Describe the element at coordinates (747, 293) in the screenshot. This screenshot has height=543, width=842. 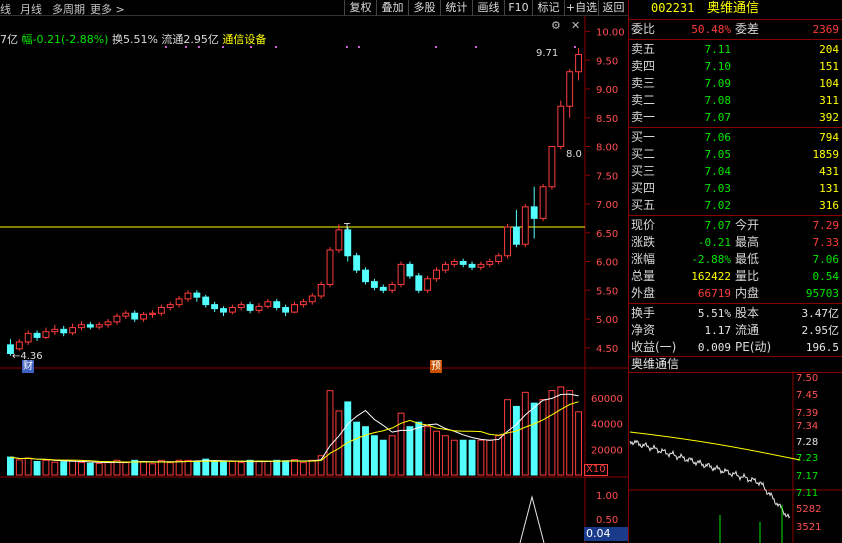
I see `stat-row-label2: 内盘` at that location.